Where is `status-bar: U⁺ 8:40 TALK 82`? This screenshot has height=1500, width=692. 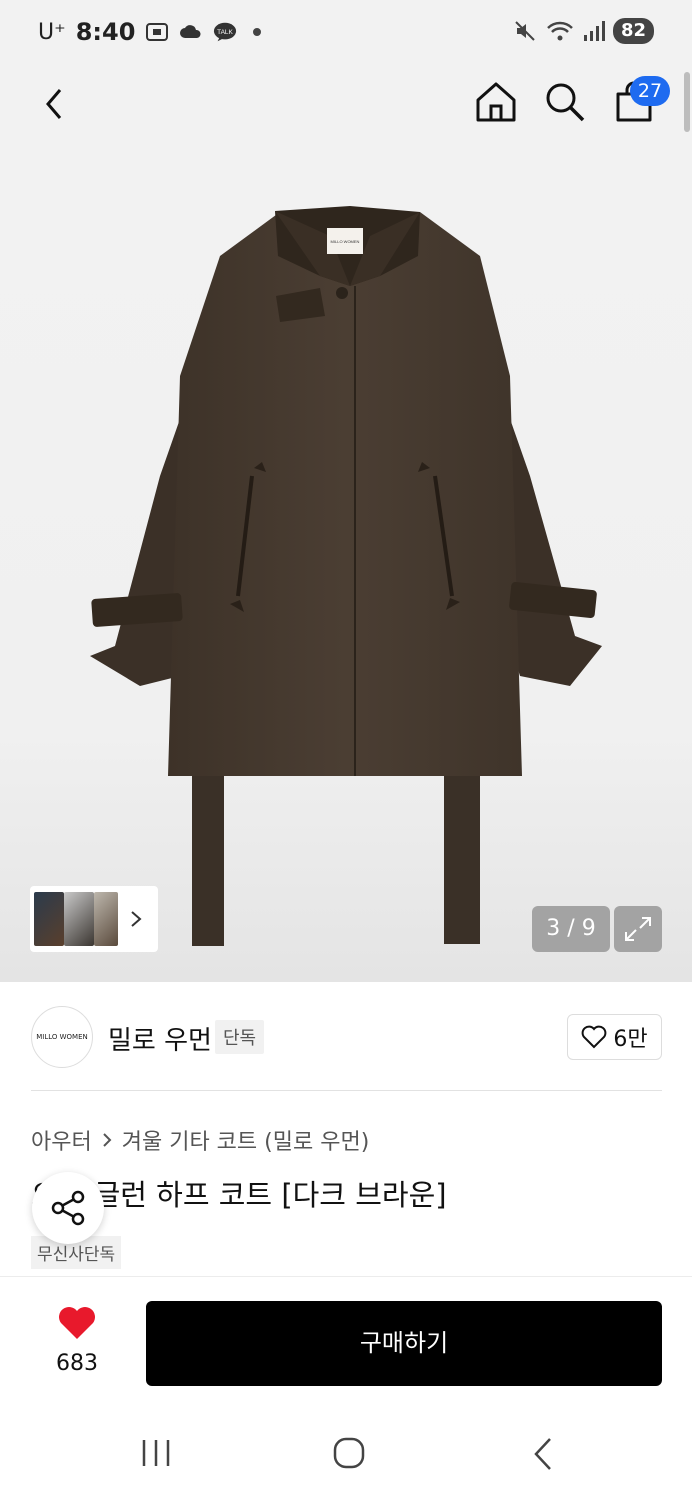
status-bar: U⁺ 8:40 TALK 82 is located at coordinates (346, 33).